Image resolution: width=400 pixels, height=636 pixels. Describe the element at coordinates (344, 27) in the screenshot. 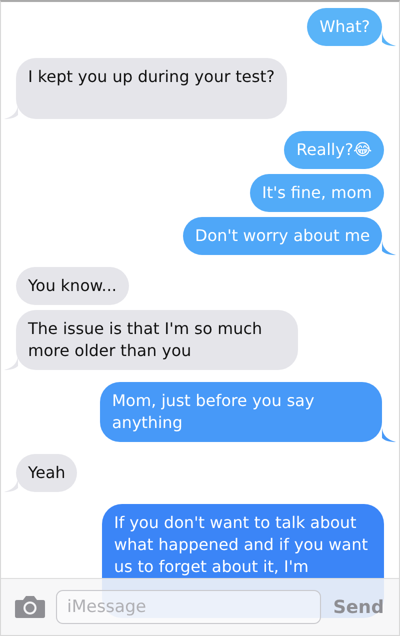

I see `sent-message: What?` at that location.